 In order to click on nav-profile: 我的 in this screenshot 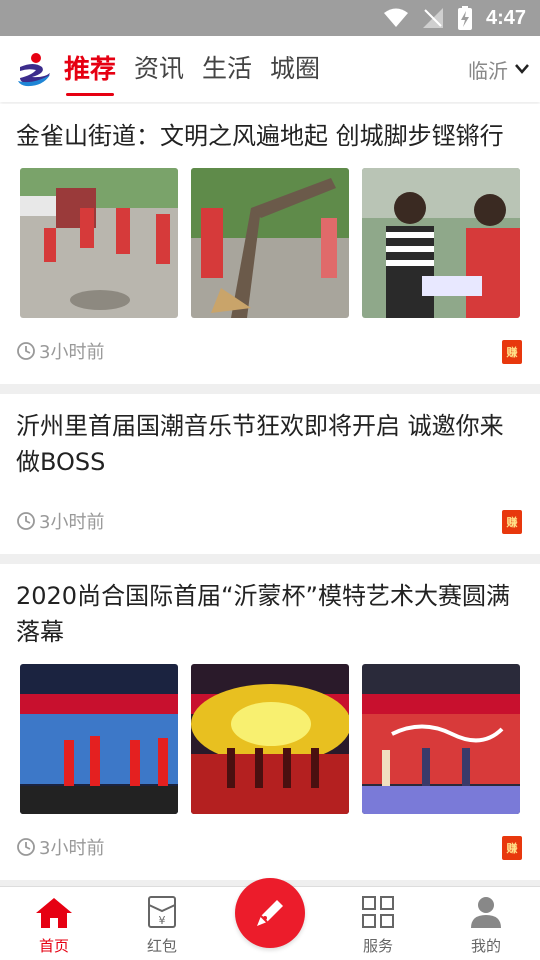, I will do `click(486, 923)`.